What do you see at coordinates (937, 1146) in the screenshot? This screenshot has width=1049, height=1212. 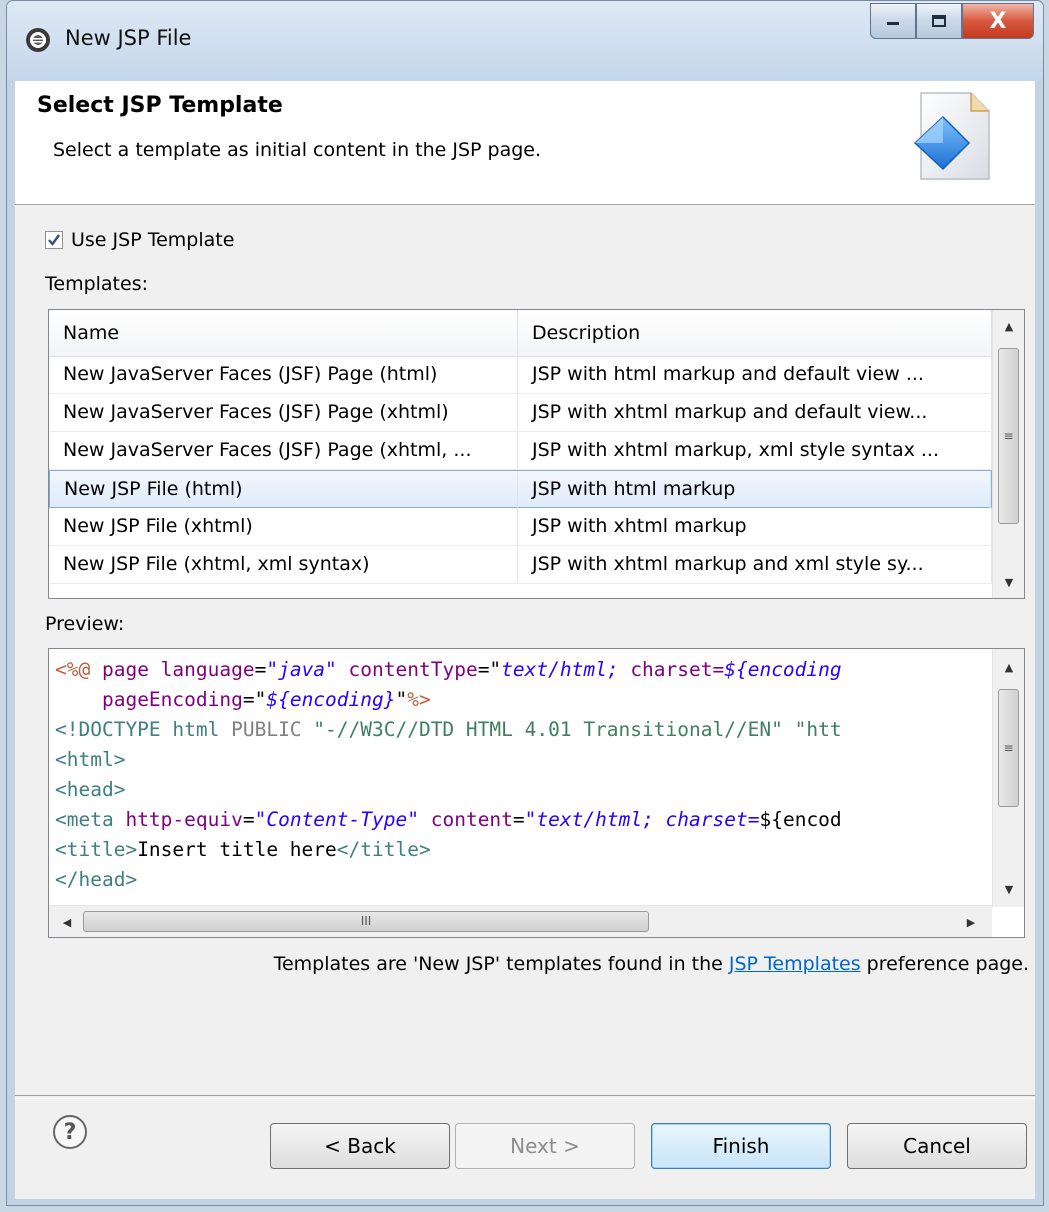 I see `cancel-button: Cancel` at bounding box center [937, 1146].